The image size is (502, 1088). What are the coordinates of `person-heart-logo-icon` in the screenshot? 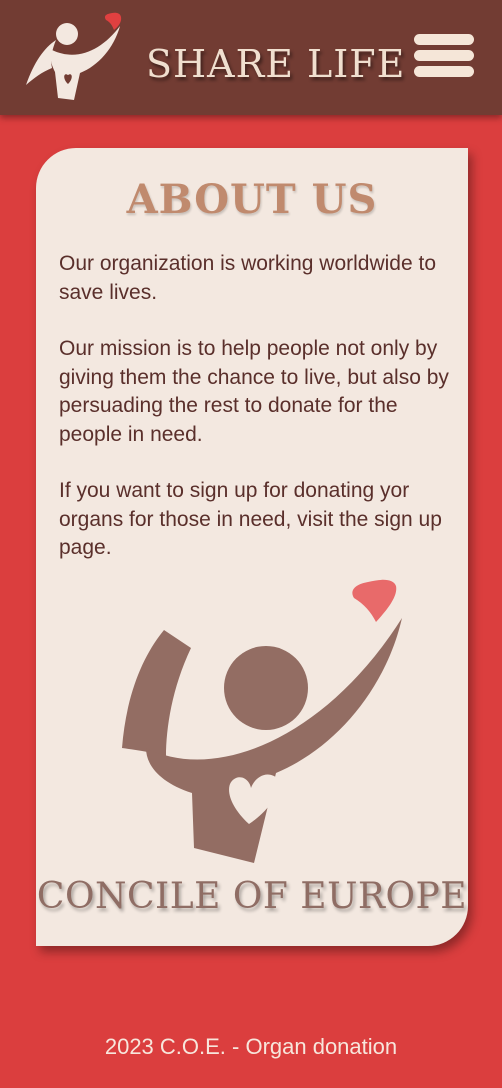 It's located at (74, 57).